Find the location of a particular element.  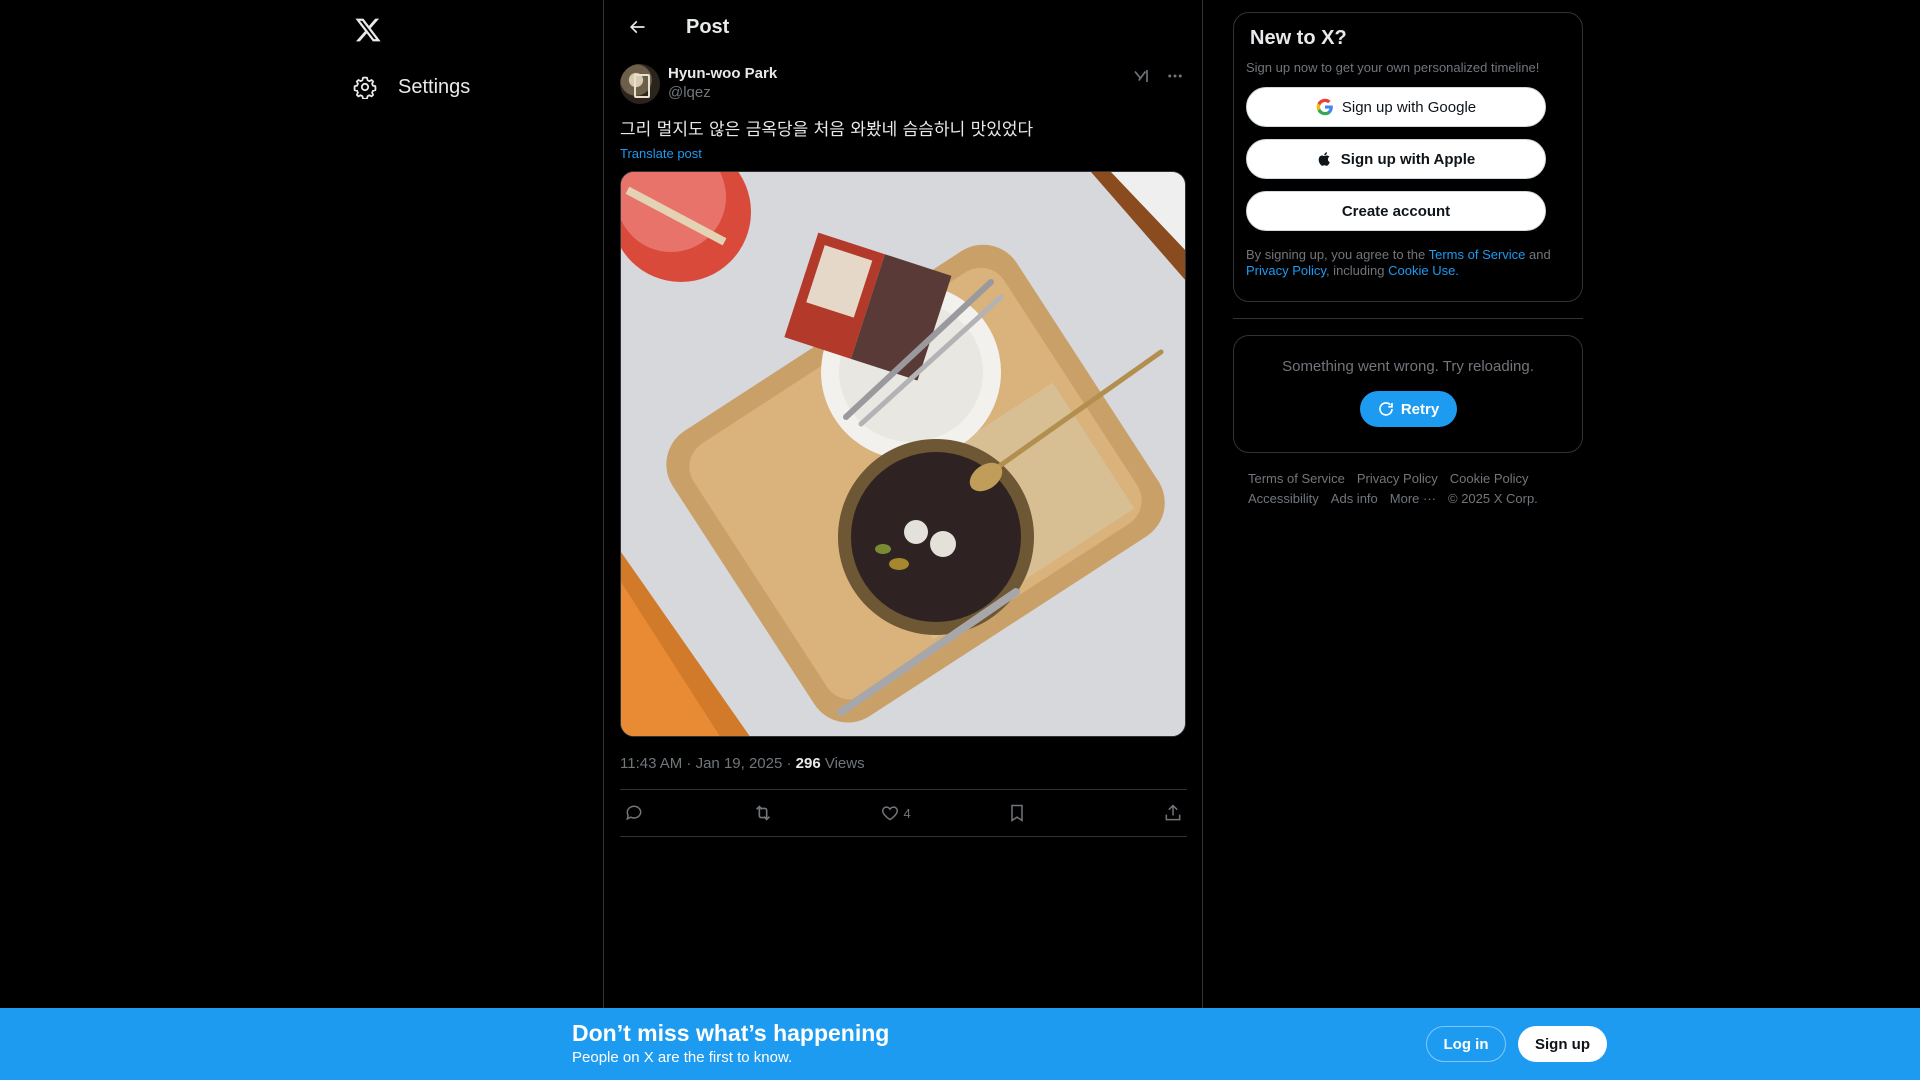

post-author: Hyun-woo Park @lqez is located at coordinates (903, 86).